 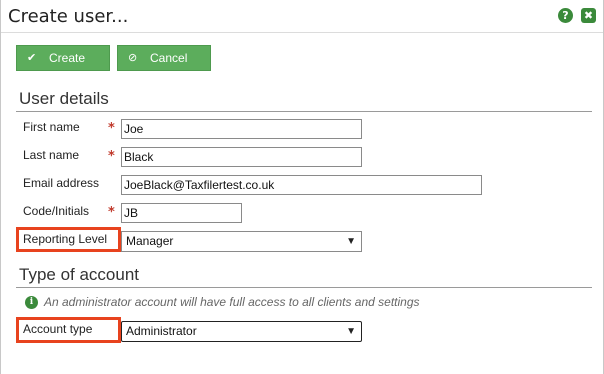 I want to click on create-button: ✔ Create, so click(x=63, y=58).